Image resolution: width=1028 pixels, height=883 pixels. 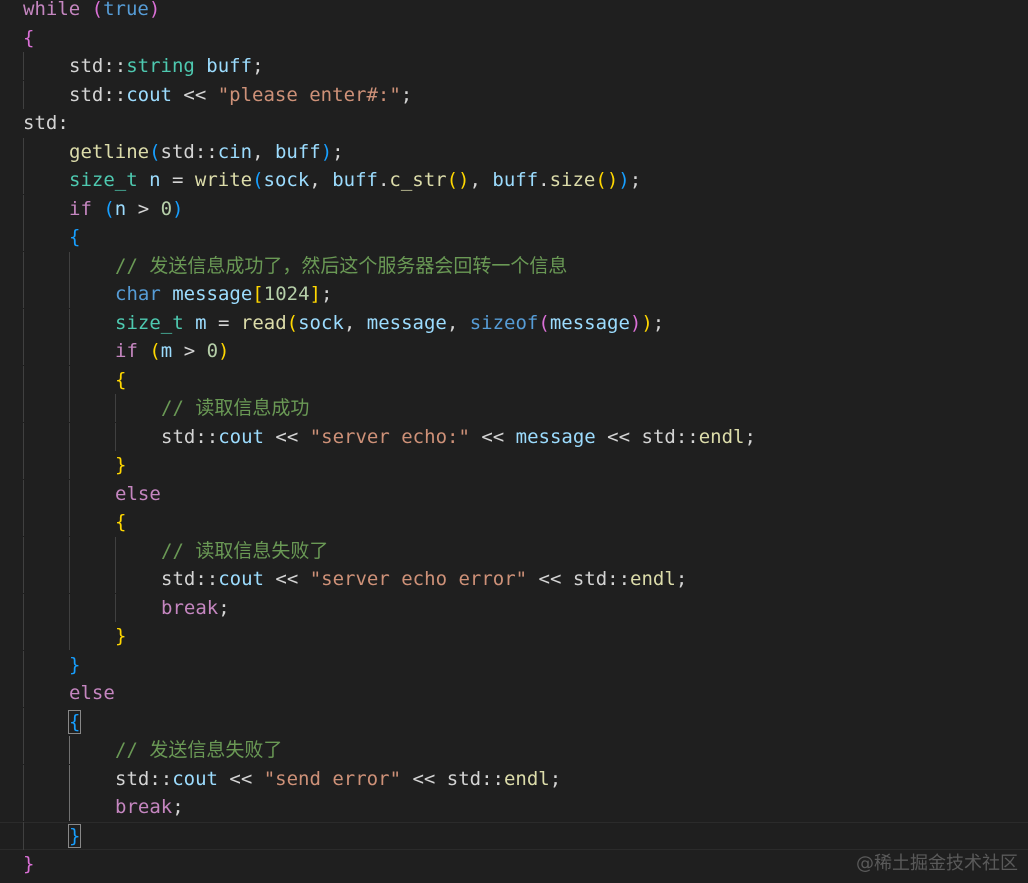 I want to click on code-line: getline(std::cin, buff);, so click(x=514, y=151).